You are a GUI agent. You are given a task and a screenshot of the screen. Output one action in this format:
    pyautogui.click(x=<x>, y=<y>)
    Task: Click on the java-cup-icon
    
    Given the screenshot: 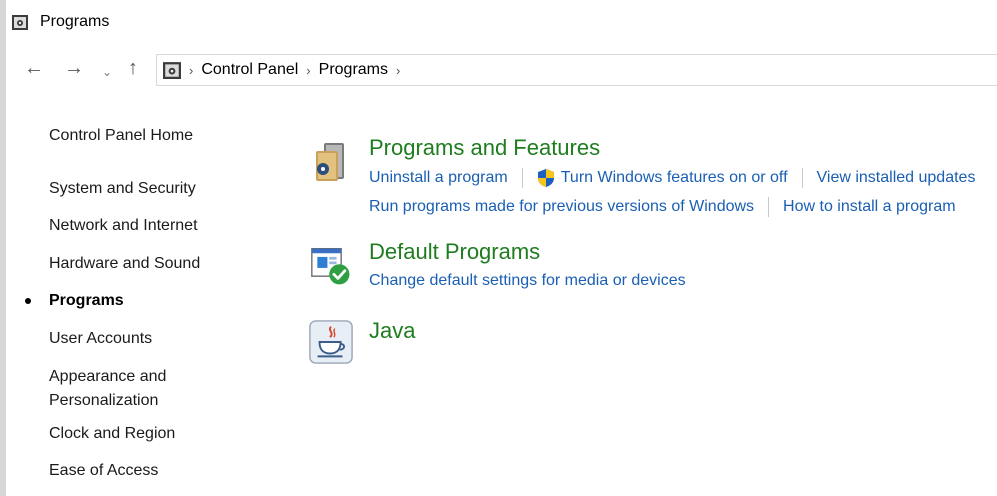 What is the action you would take?
    pyautogui.click(x=331, y=342)
    